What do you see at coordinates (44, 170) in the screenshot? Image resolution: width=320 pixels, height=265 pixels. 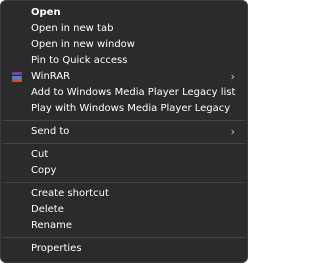 I see `menu-item-label: Copy` at bounding box center [44, 170].